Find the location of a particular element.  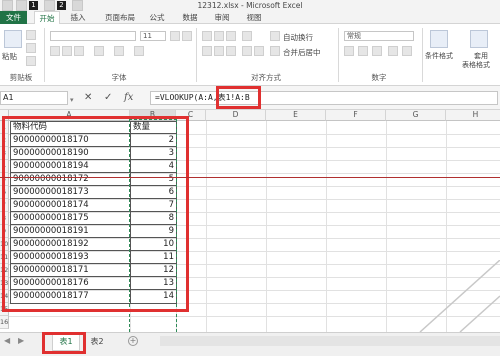

column-header-e: E is located at coordinates (296, 115).